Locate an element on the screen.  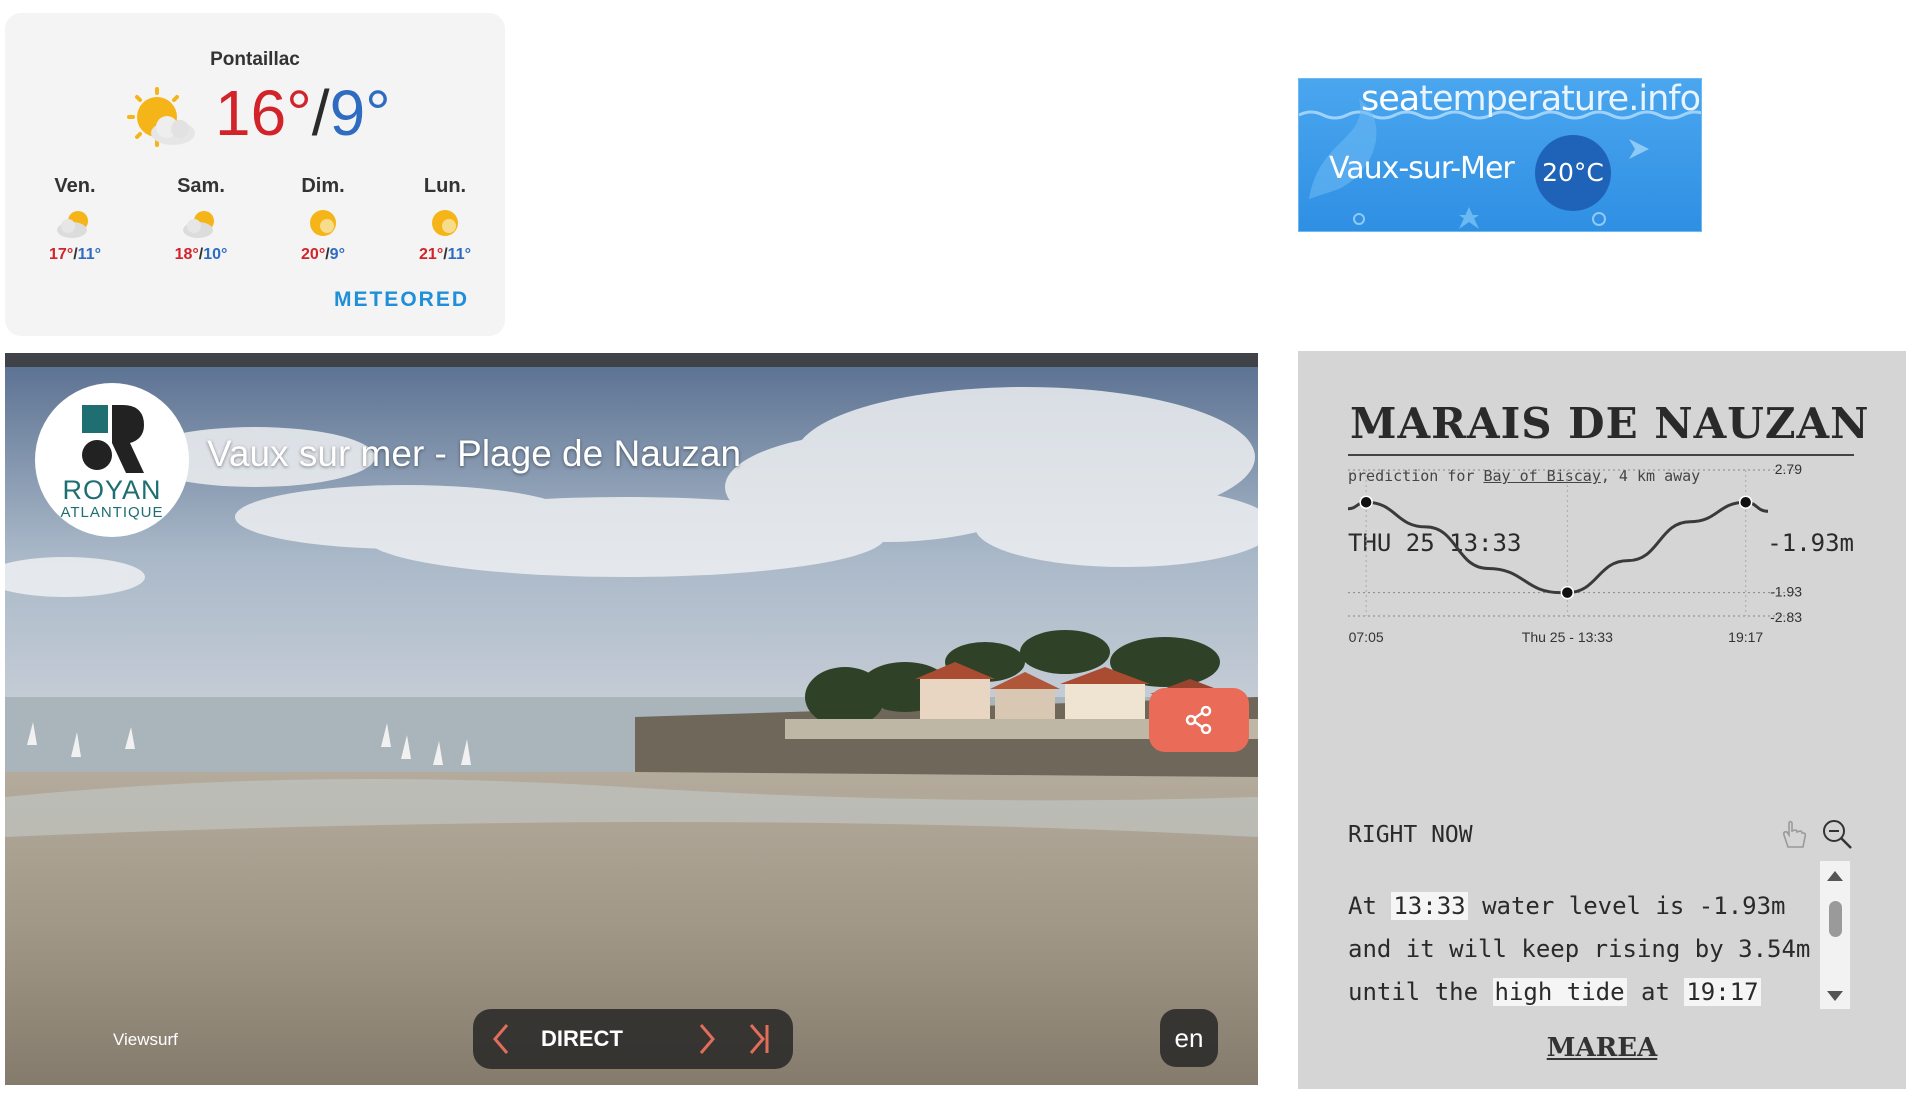
skip-to-live-icon is located at coordinates (760, 1039).